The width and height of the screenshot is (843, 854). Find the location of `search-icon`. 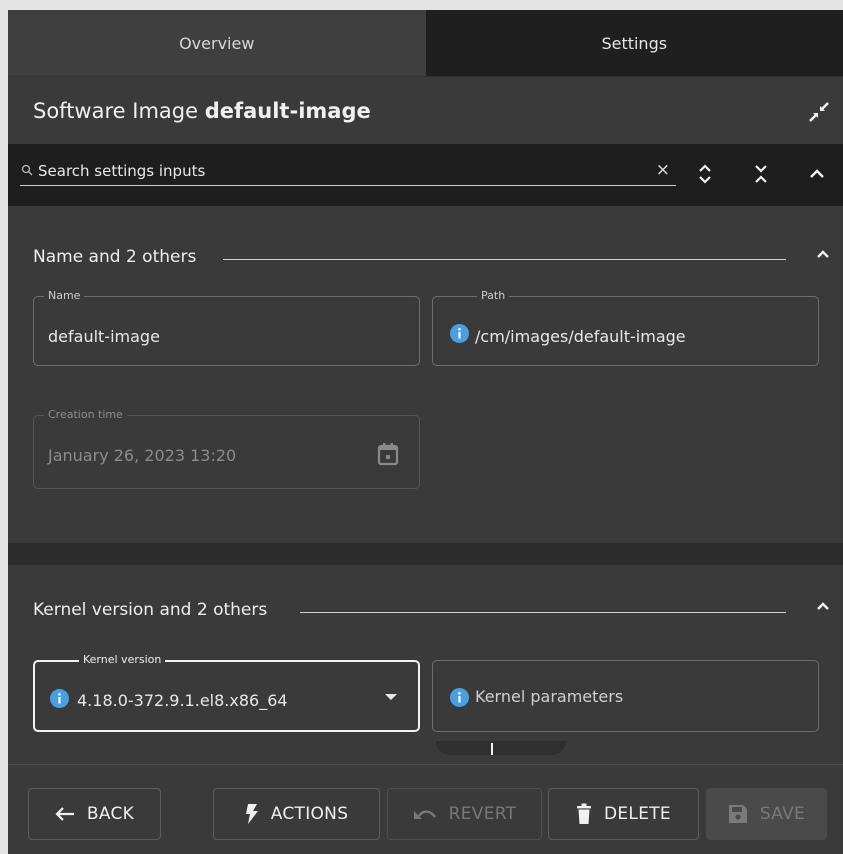

search-icon is located at coordinates (27, 170).